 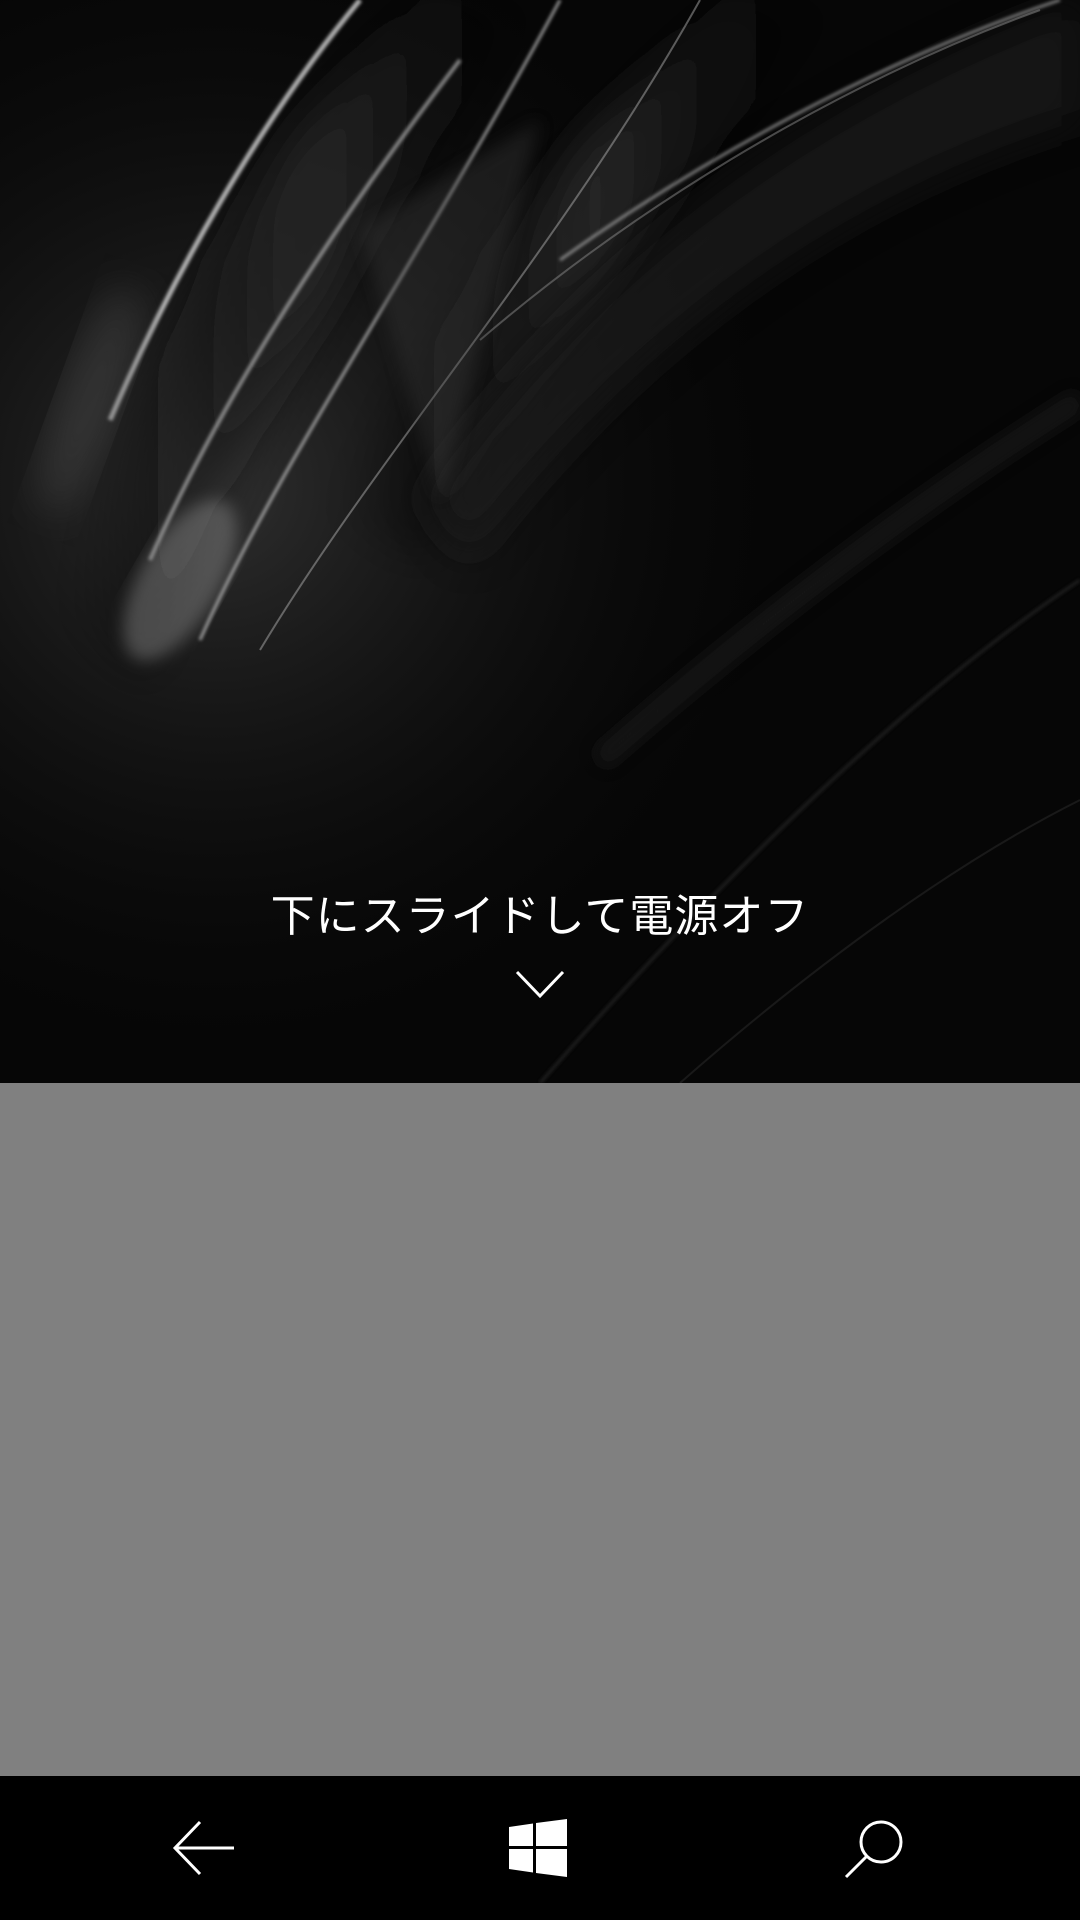 I want to click on search-button, so click(x=875, y=1848).